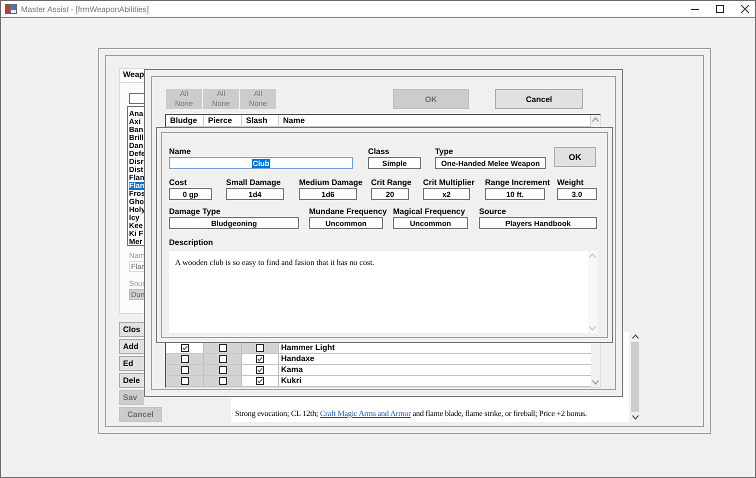  Describe the element at coordinates (444, 151) in the screenshot. I see `field-label: Type` at that location.